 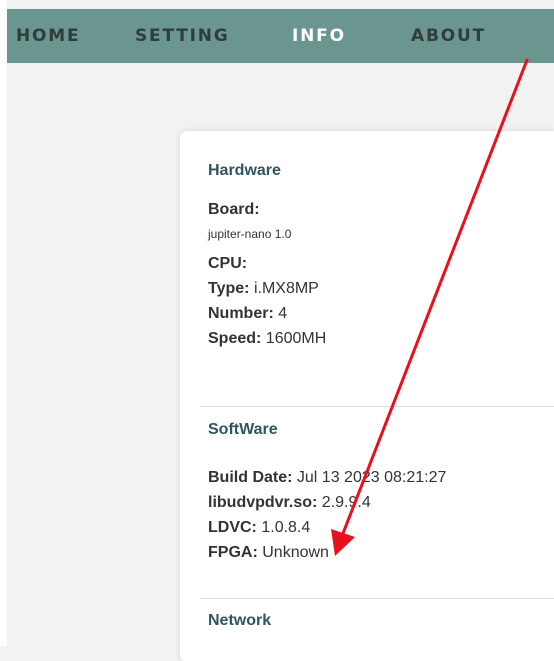 What do you see at coordinates (48, 36) in the screenshot?
I see `nav-home: HOME` at bounding box center [48, 36].